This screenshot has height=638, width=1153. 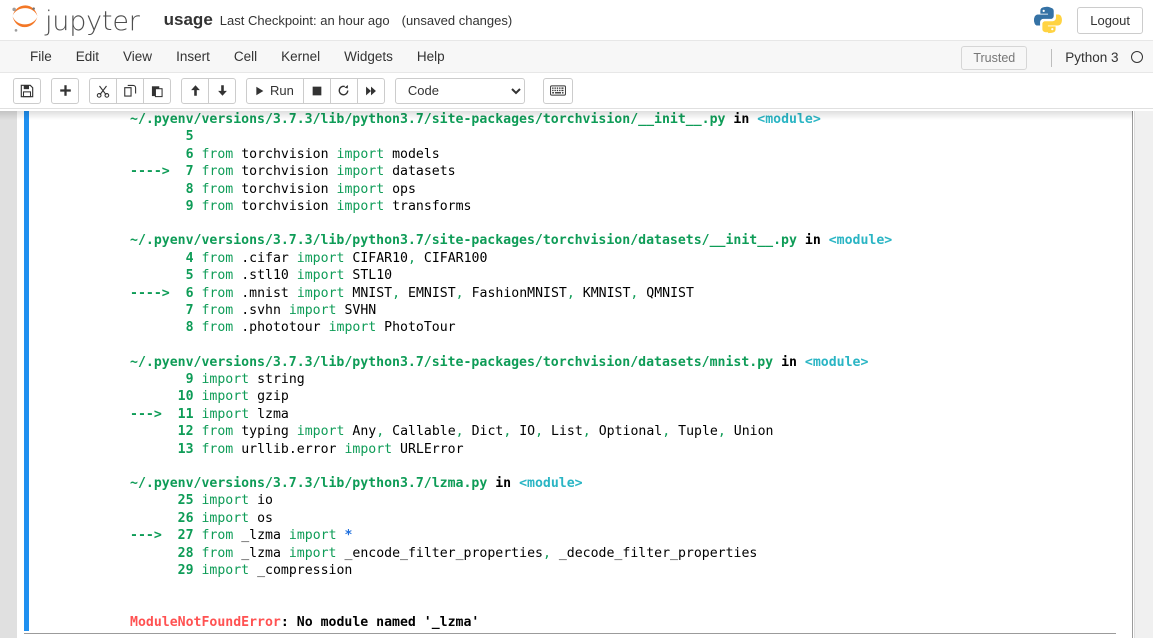 I want to click on interrupt-kernel-button, so click(x=316, y=90).